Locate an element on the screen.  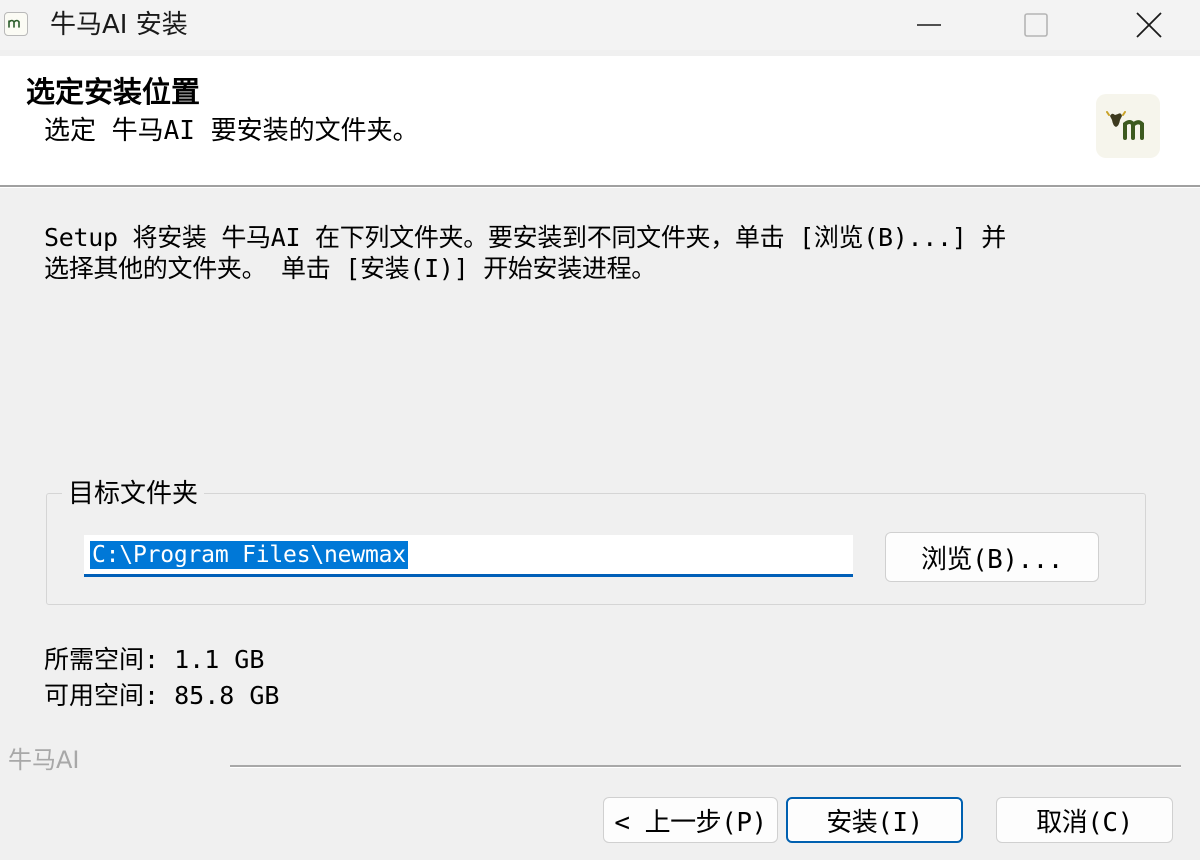
close-button is located at coordinates (1149, 25).